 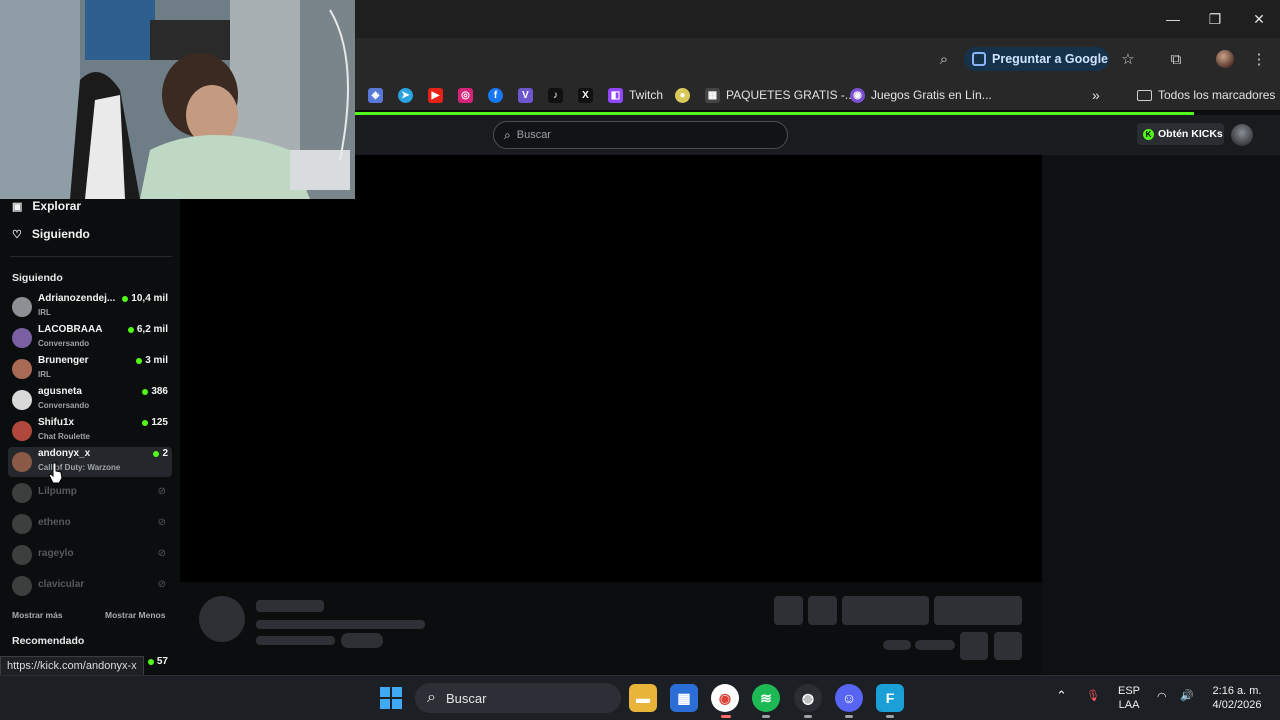 What do you see at coordinates (1128, 59) in the screenshot?
I see `bookmark-star-icon: ☆` at bounding box center [1128, 59].